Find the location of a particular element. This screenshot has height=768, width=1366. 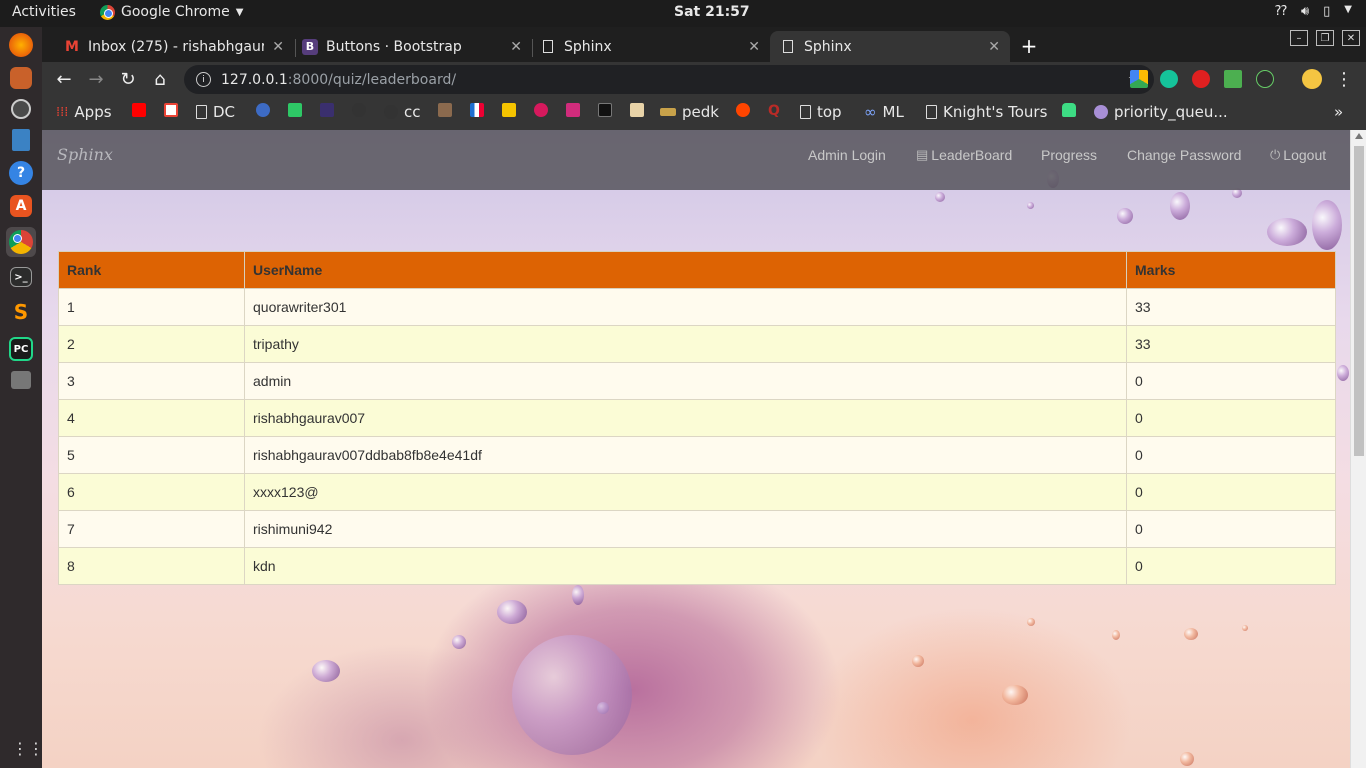

bookmark-purple is located at coordinates (327, 110).